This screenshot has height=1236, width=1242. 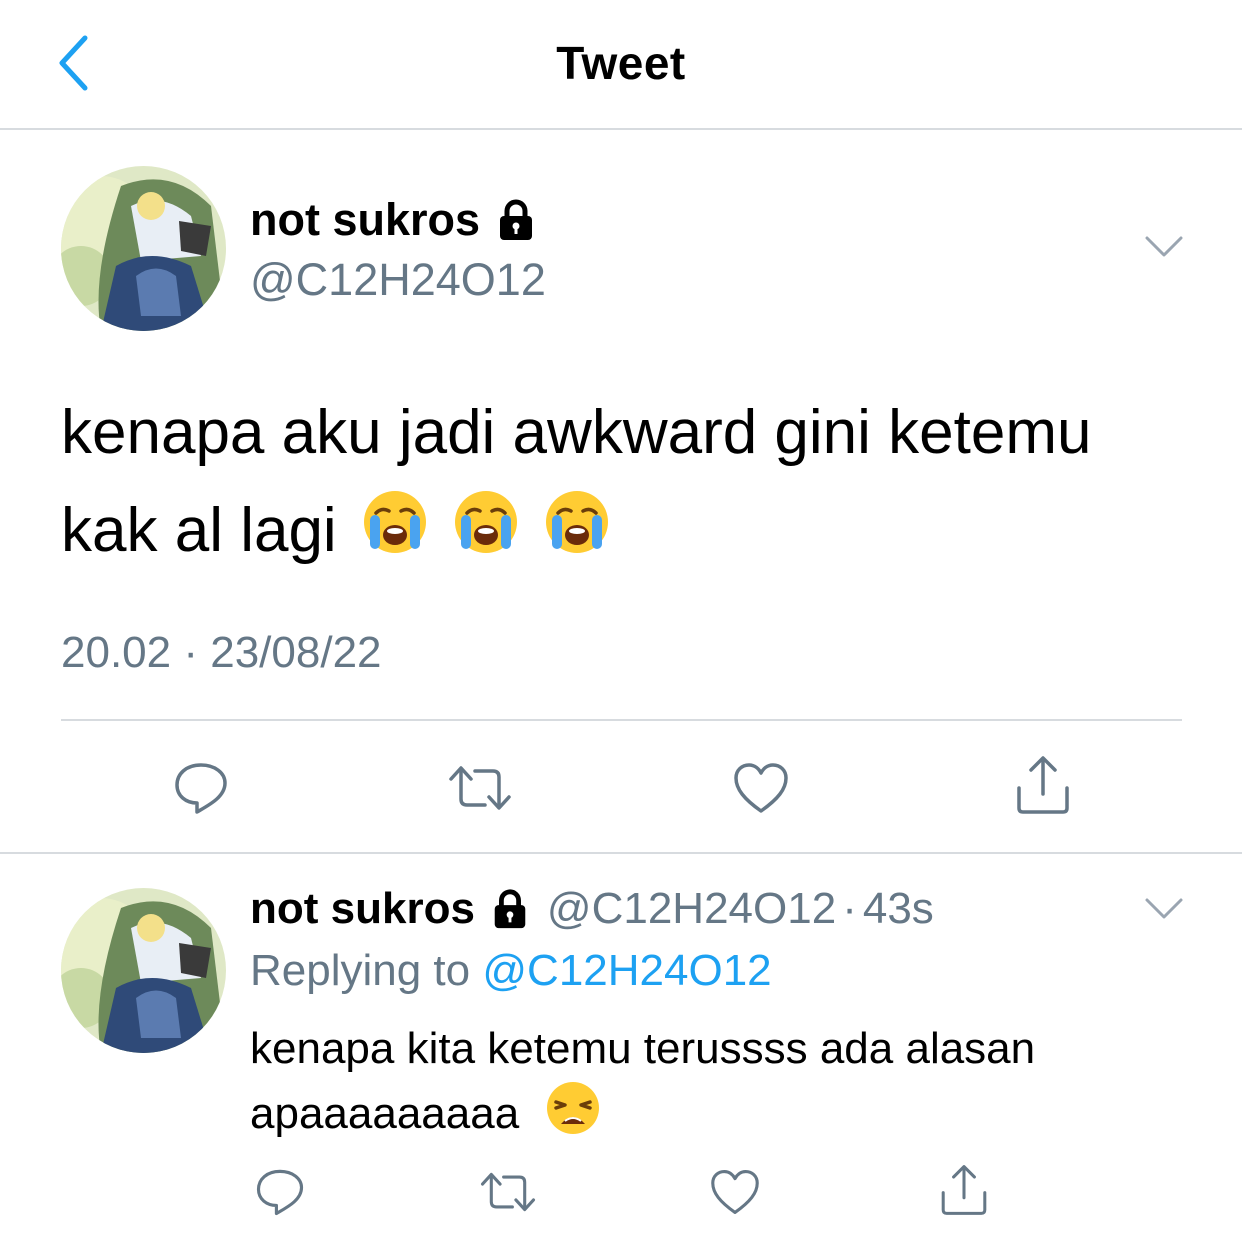 I want to click on replying-to-link: @C12H24O12, so click(x=626, y=970).